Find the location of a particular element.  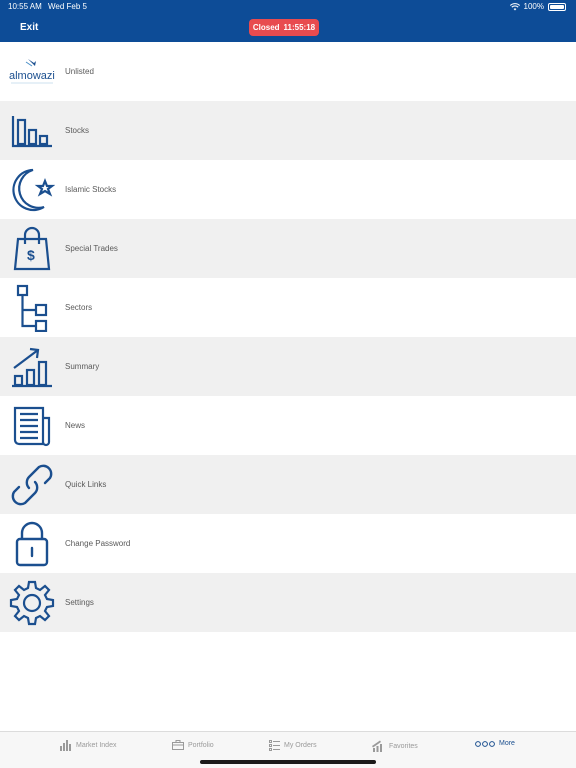

lock-icon is located at coordinates (32, 544).